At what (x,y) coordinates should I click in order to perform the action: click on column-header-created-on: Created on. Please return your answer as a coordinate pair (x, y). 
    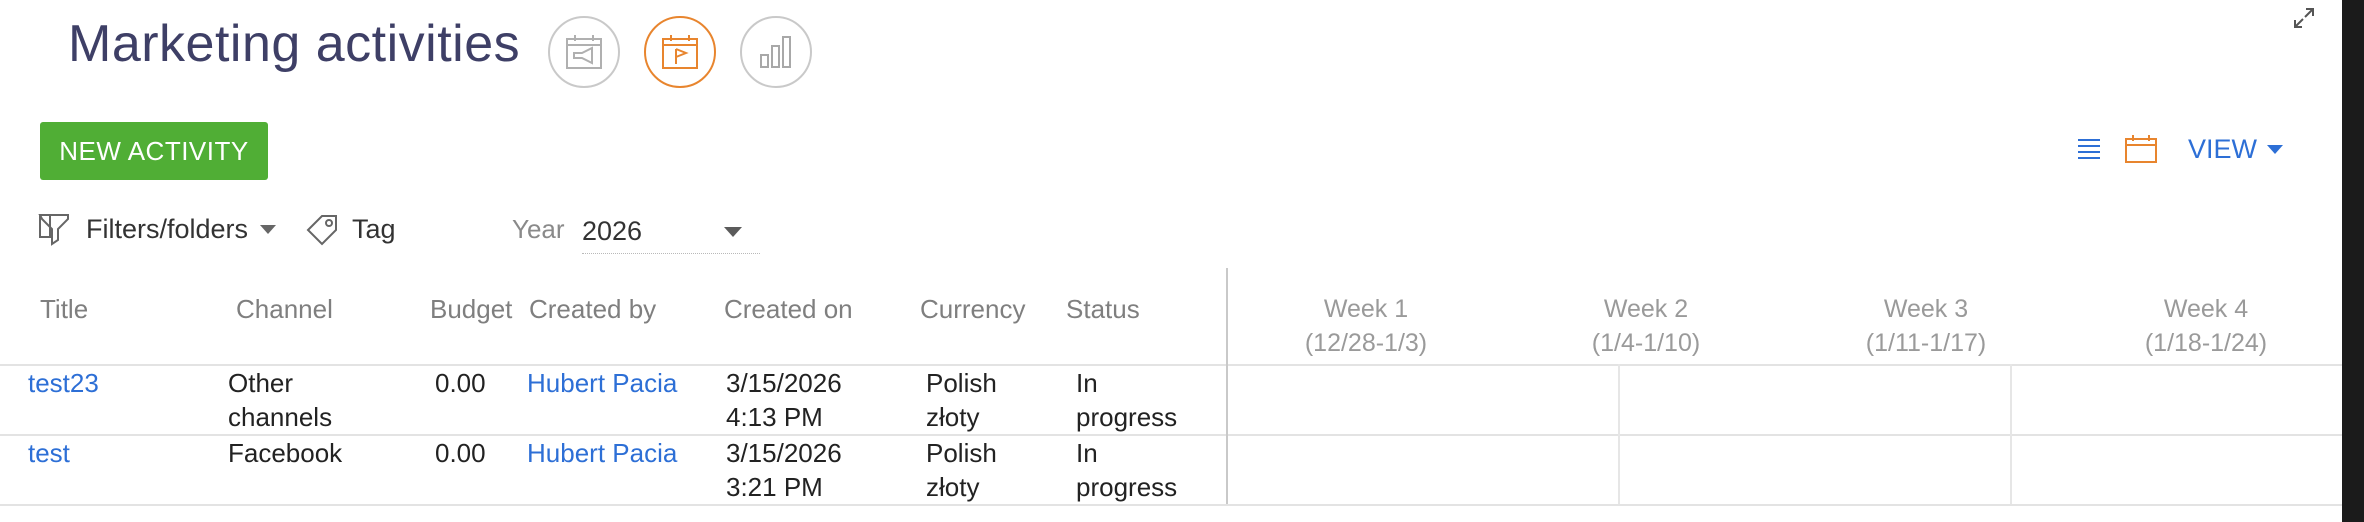
    Looking at the image, I should click on (788, 309).